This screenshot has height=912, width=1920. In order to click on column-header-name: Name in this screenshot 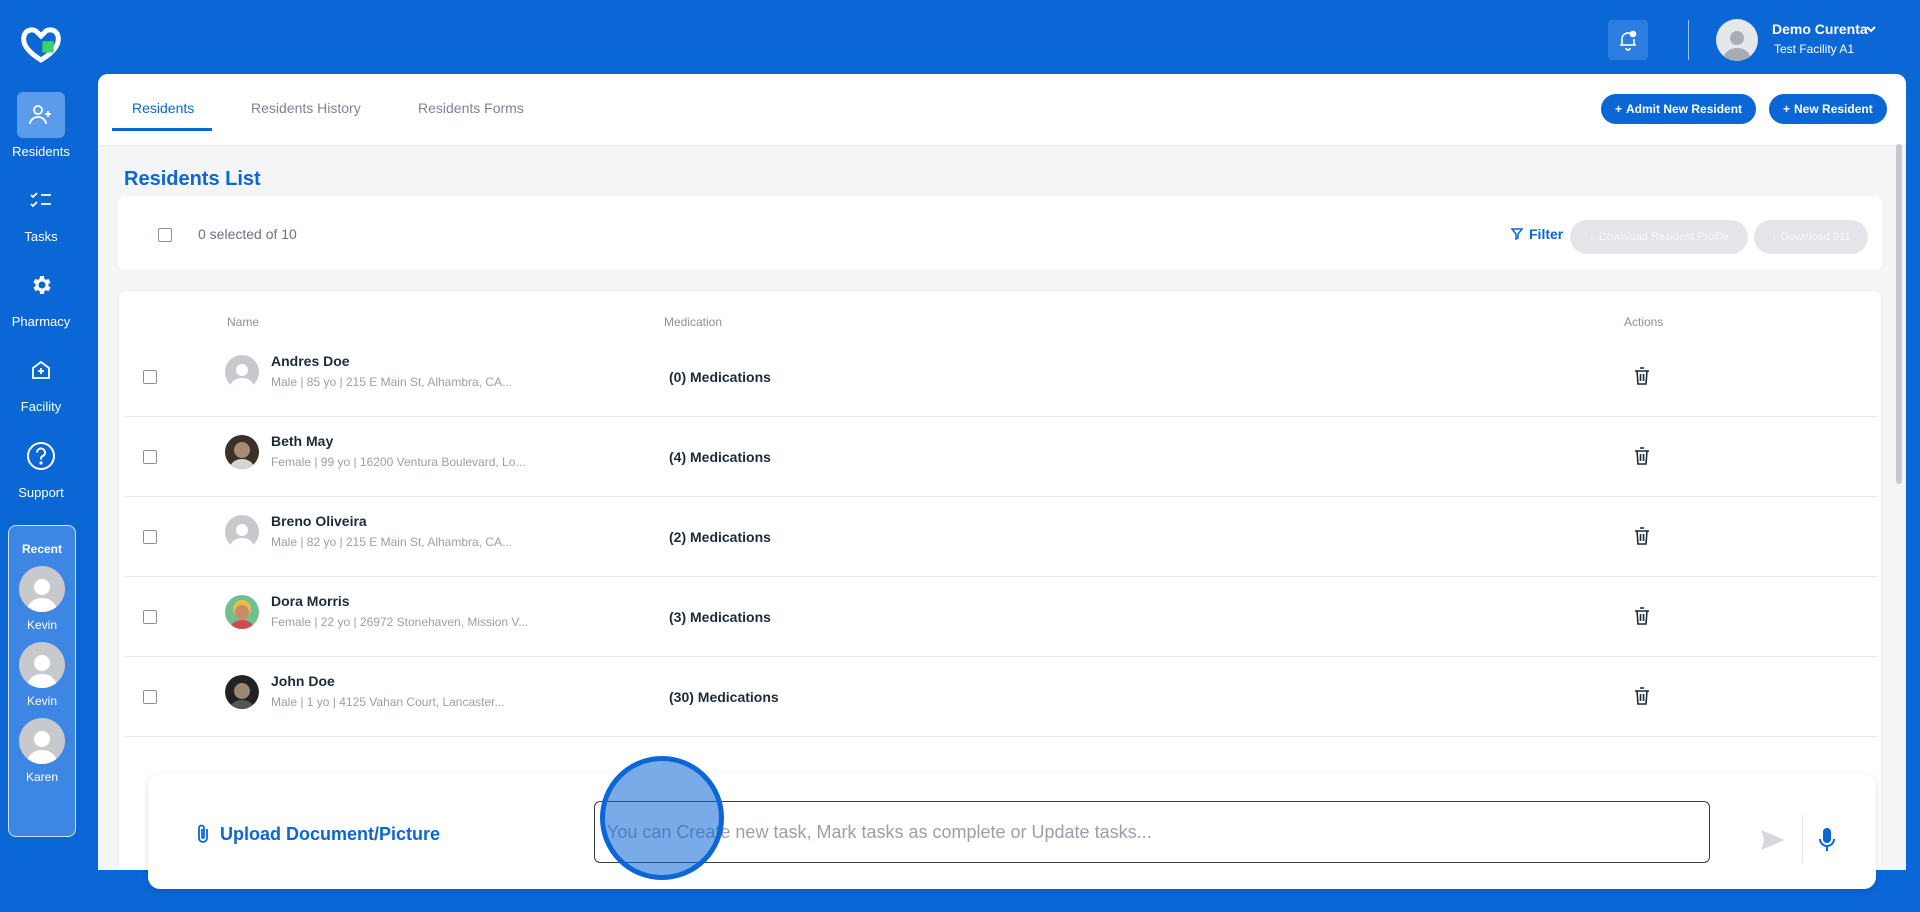, I will do `click(243, 322)`.